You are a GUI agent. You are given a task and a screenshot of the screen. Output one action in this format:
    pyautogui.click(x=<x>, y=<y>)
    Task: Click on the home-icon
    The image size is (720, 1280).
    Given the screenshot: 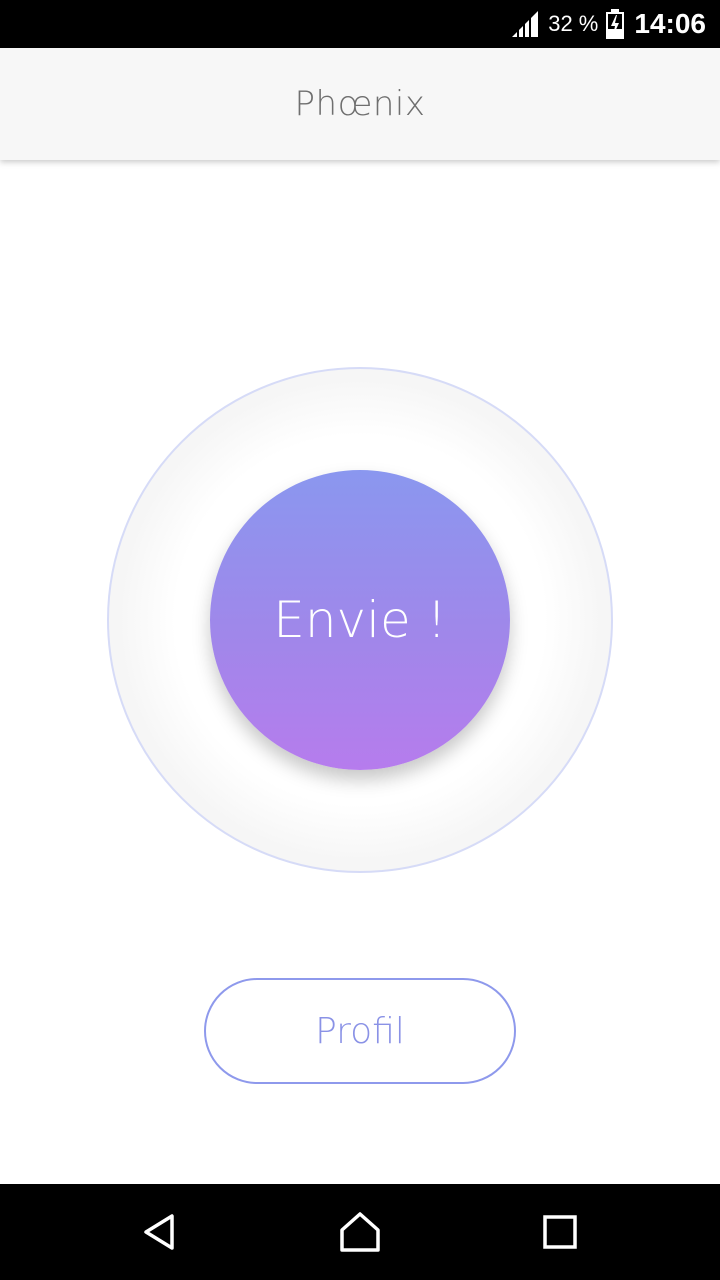 What is the action you would take?
    pyautogui.click(x=360, y=1232)
    